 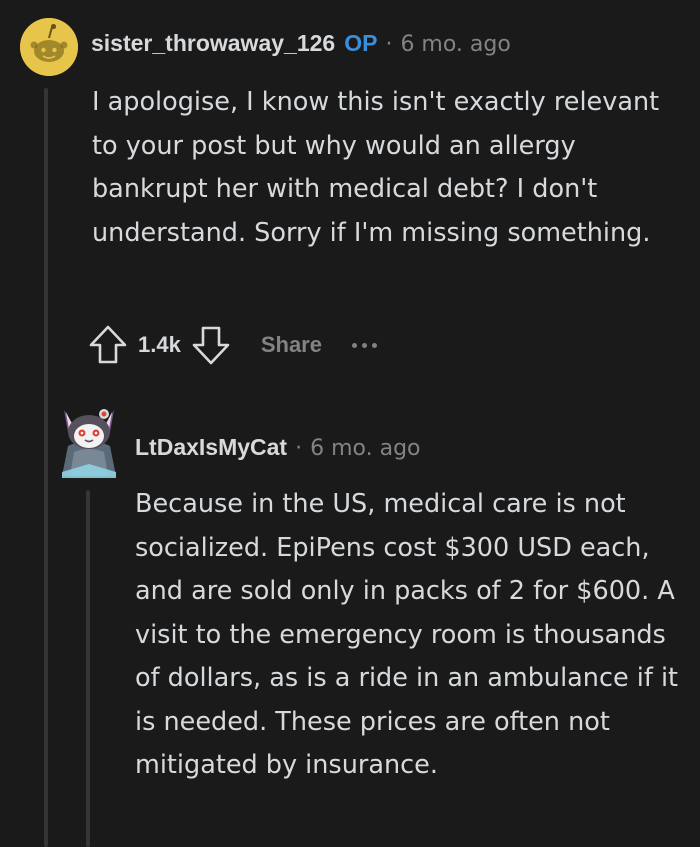 What do you see at coordinates (291, 345) in the screenshot?
I see `share-button: Share` at bounding box center [291, 345].